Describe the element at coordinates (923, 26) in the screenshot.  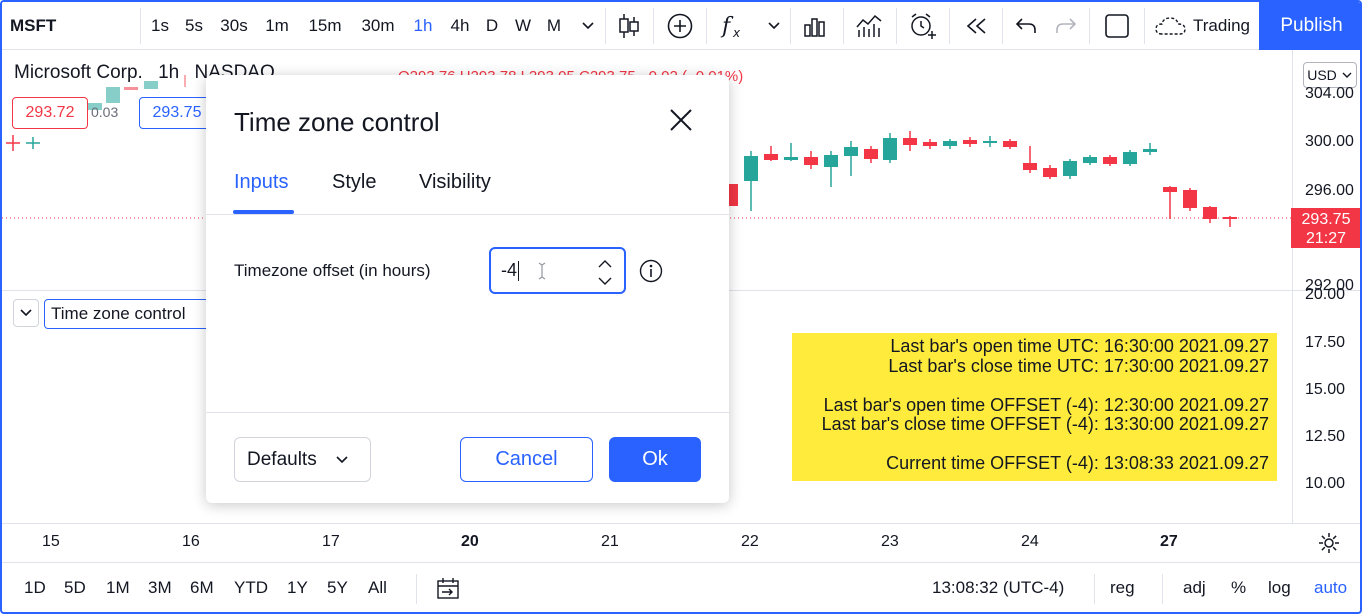
I see `alert-button` at that location.